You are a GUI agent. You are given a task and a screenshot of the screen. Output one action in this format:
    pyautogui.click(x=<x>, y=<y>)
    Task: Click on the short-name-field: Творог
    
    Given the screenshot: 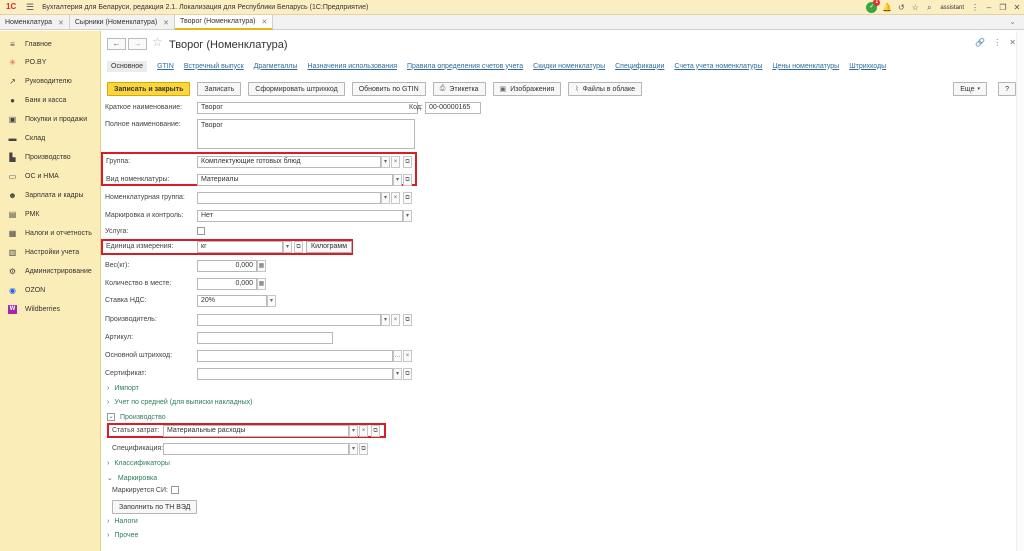 What is the action you would take?
    pyautogui.click(x=307, y=108)
    